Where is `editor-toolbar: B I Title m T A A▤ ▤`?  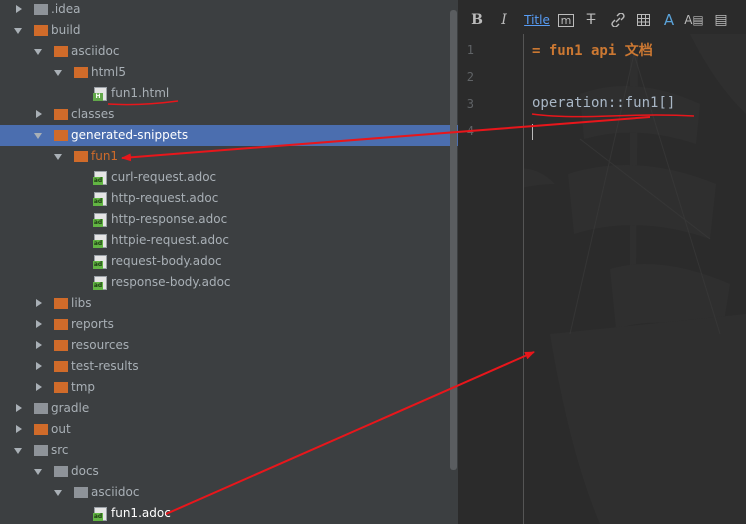 editor-toolbar: B I Title m T A A▤ ▤ is located at coordinates (603, 20).